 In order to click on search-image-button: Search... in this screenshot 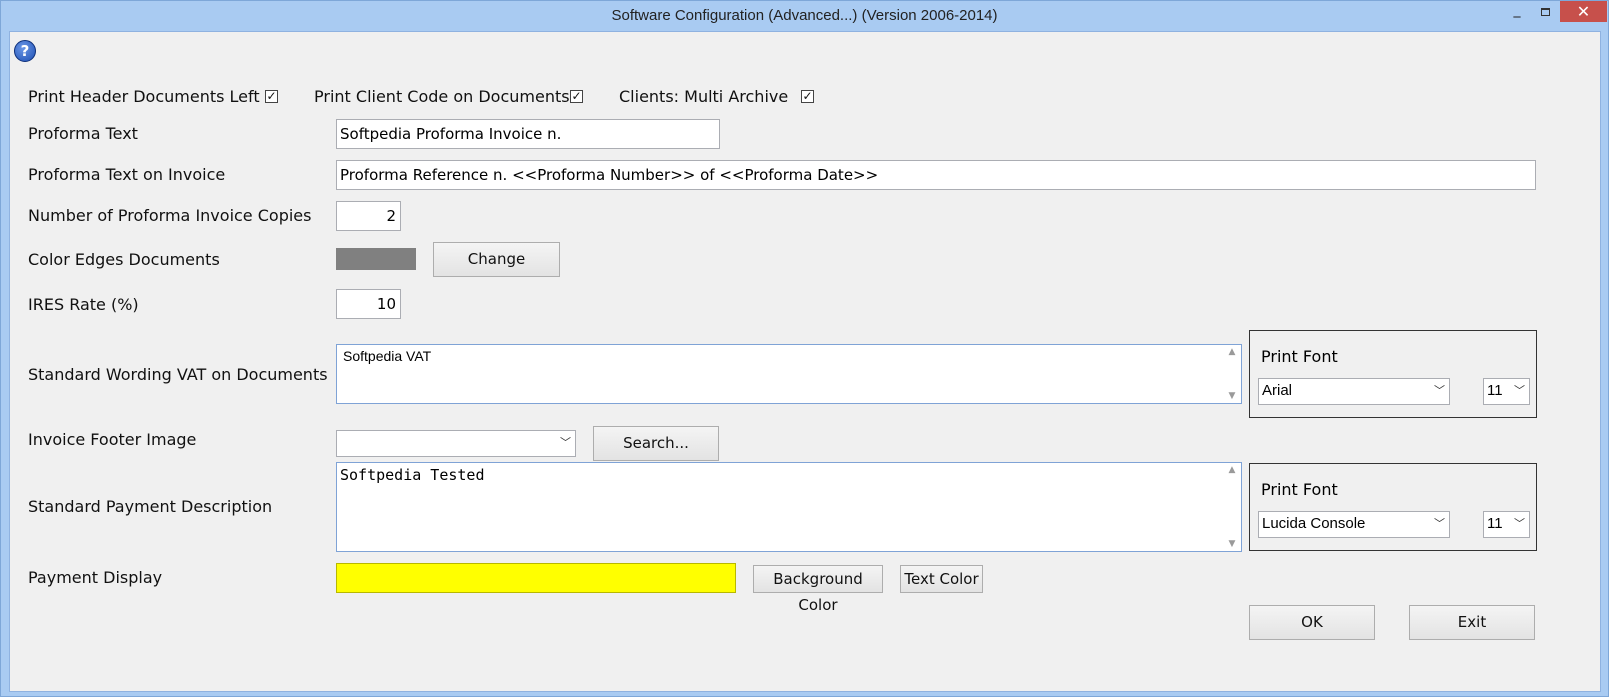, I will do `click(656, 443)`.